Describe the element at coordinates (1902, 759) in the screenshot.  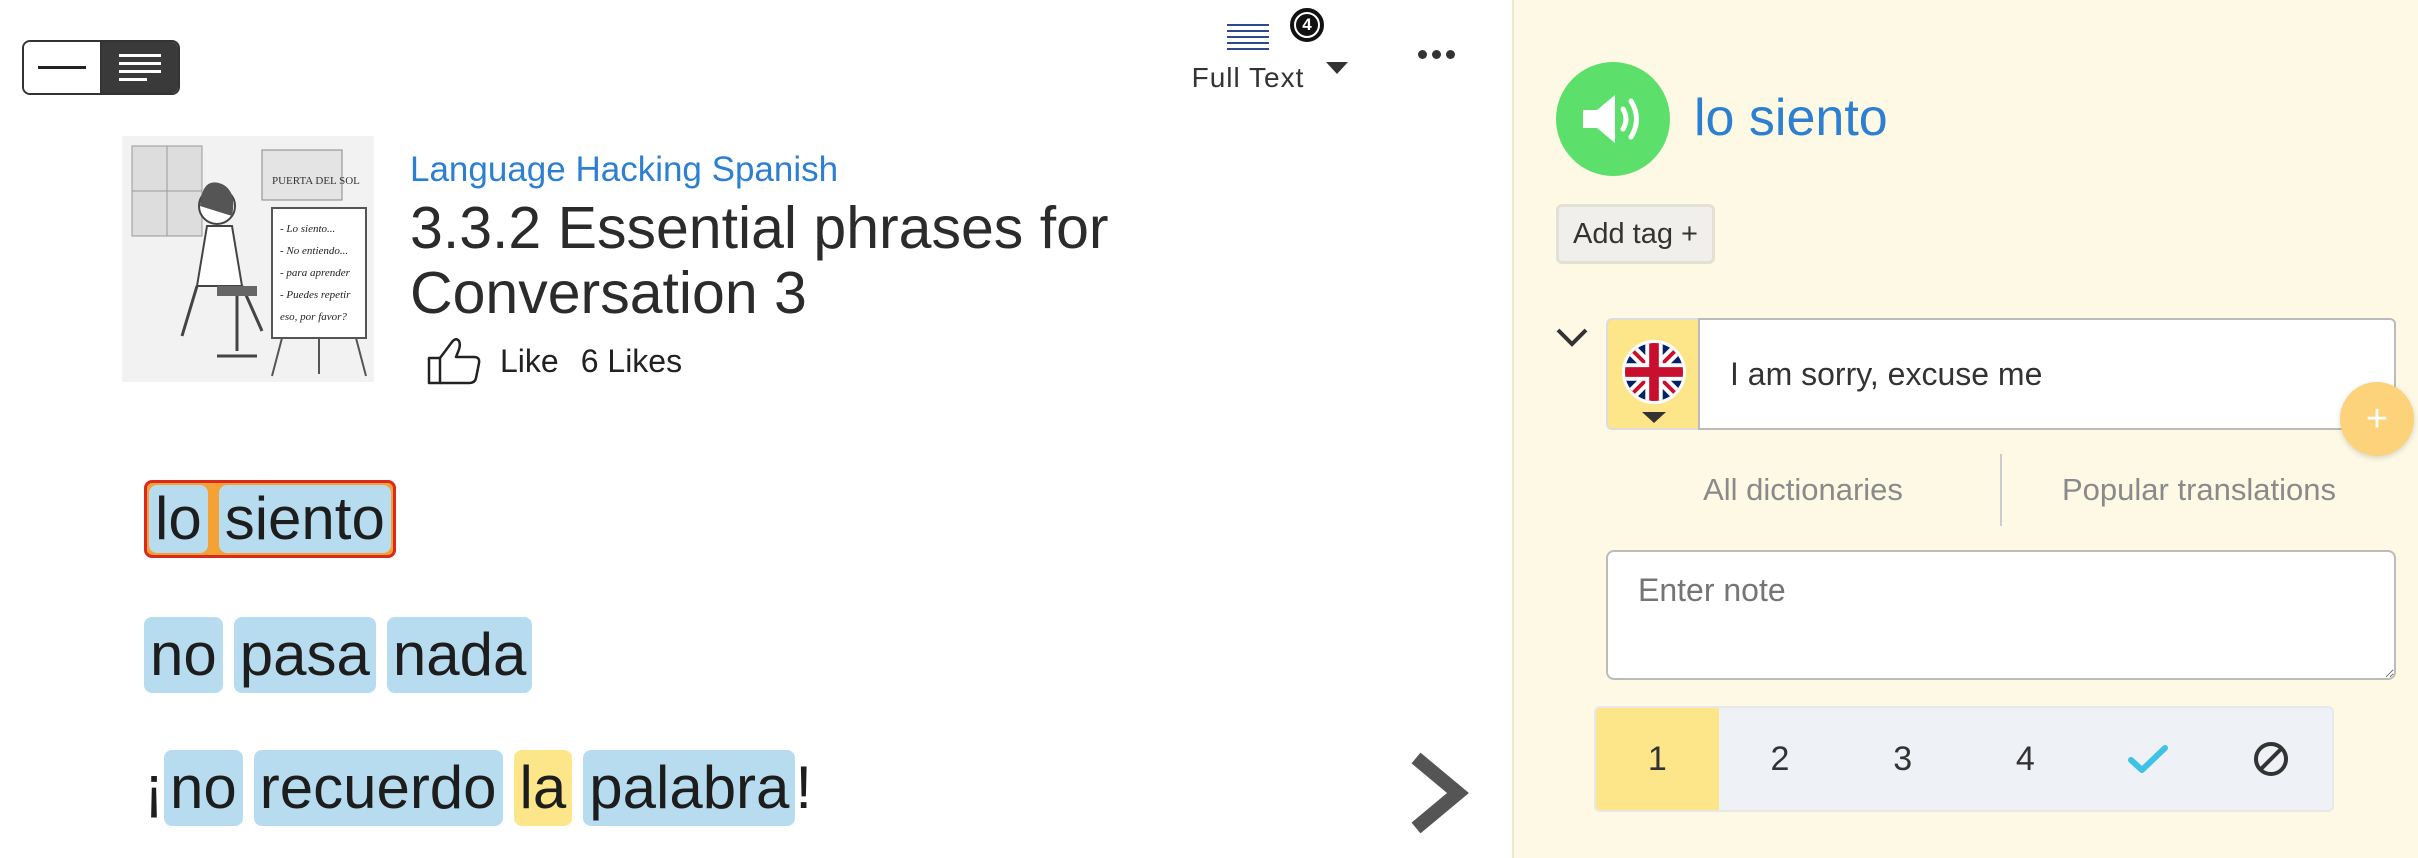
I see `status-level-3: 3` at that location.